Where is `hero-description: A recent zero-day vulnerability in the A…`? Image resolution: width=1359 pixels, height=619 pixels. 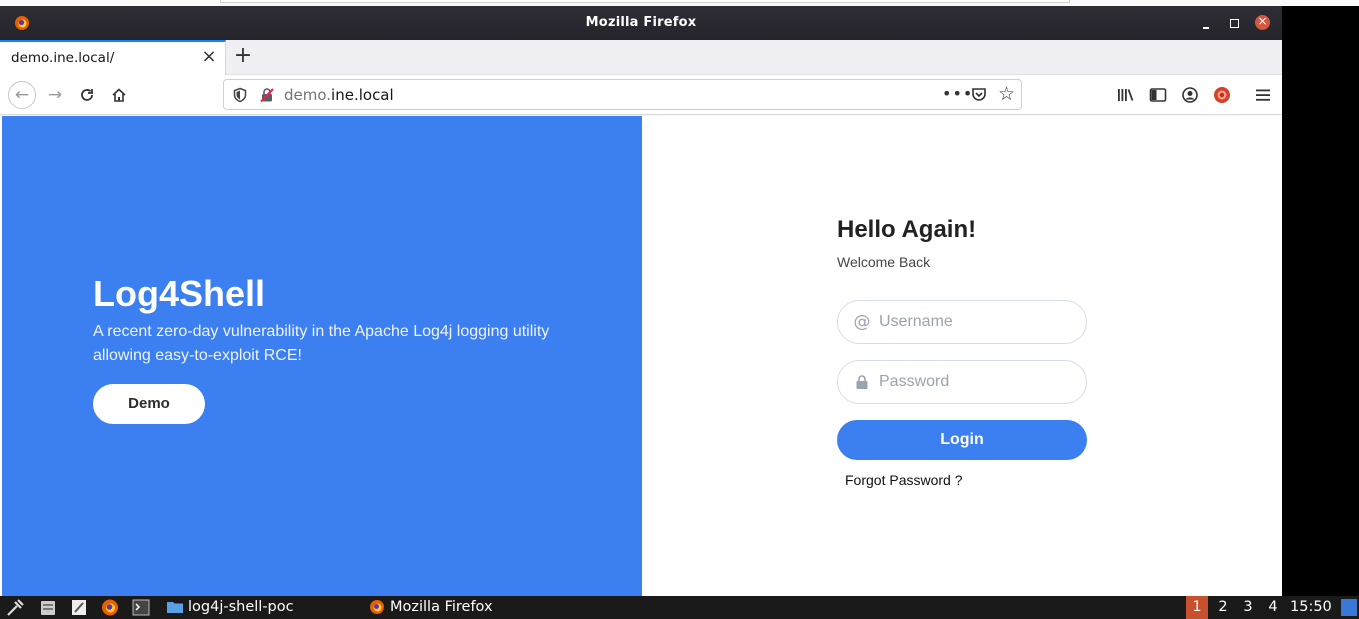
hero-description: A recent zero-day vulnerability in the A… is located at coordinates (321, 343).